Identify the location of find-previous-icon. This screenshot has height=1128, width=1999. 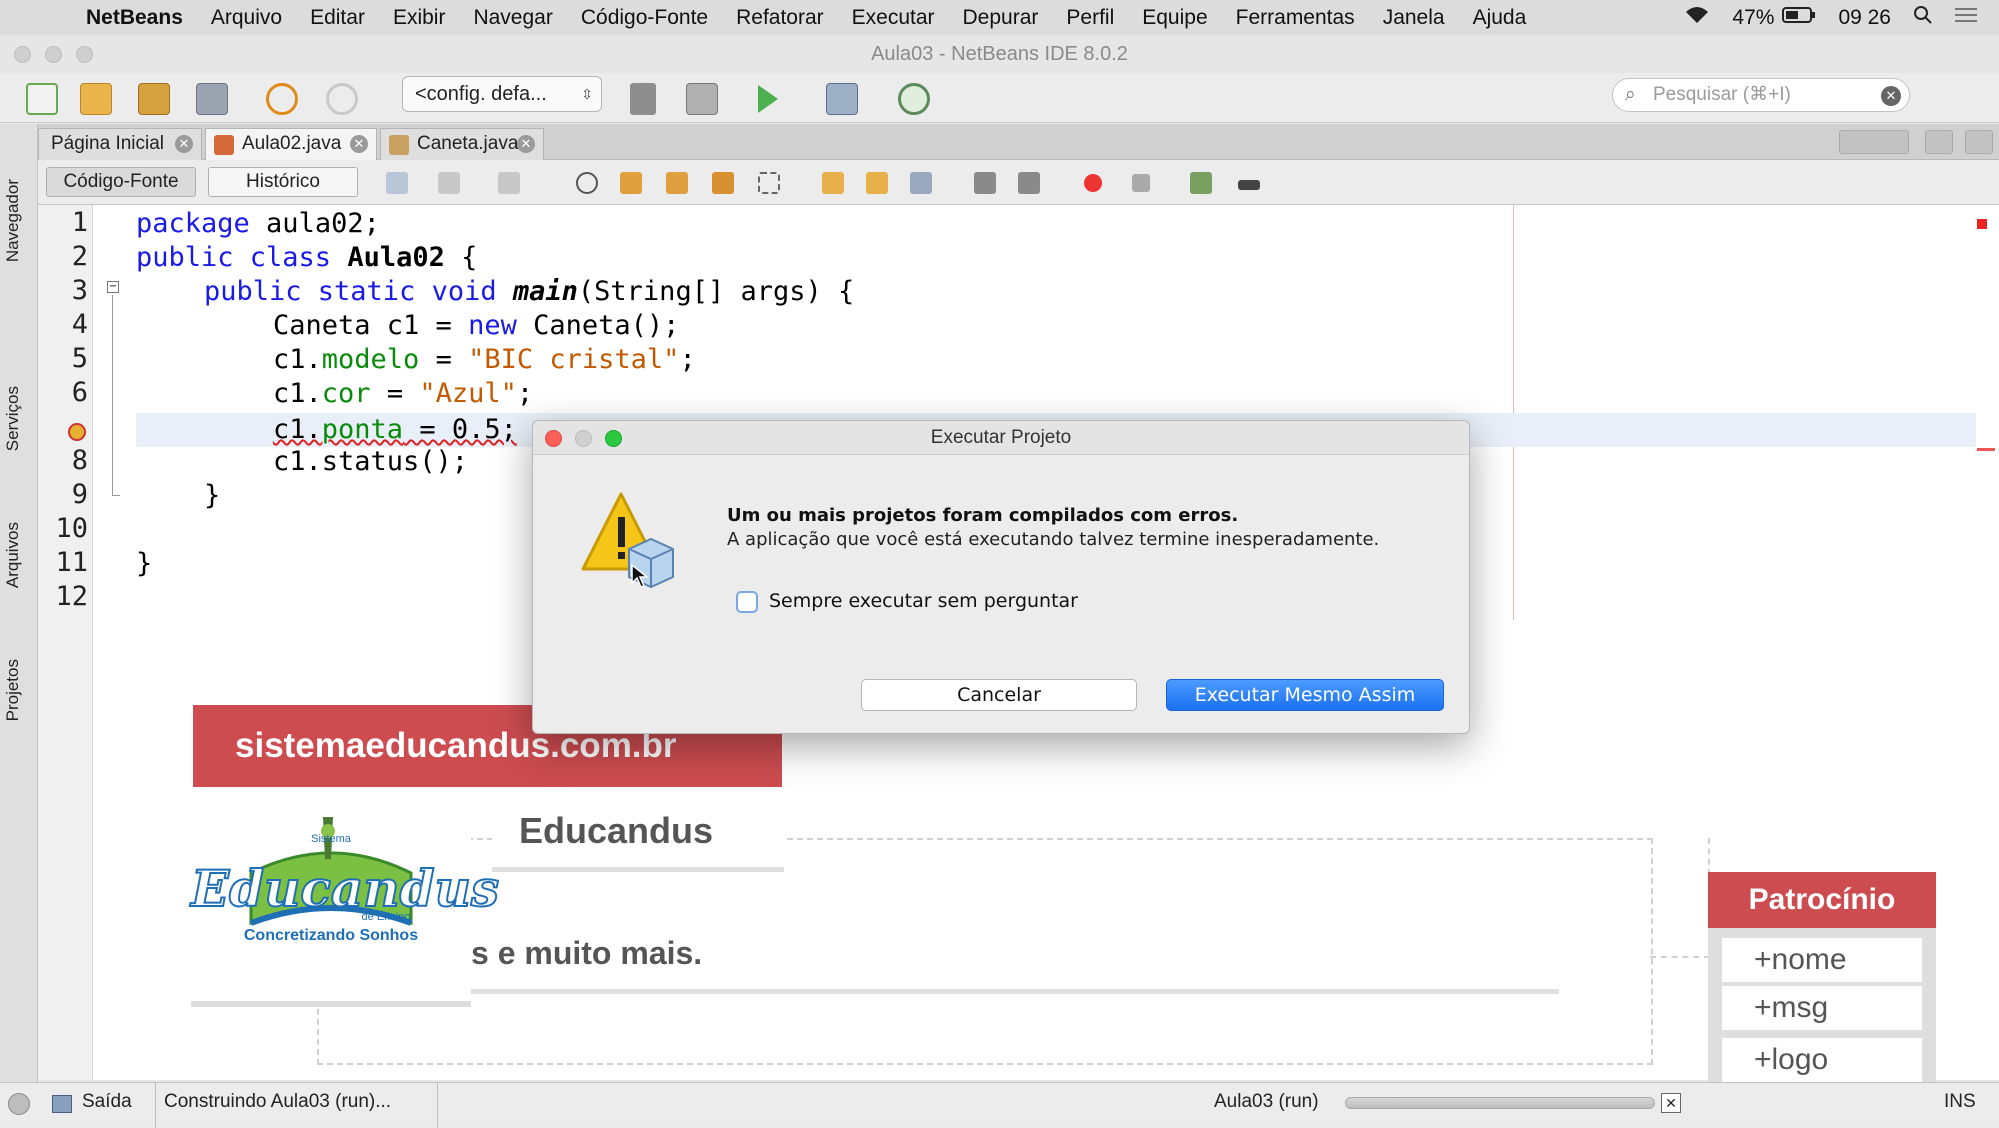
(631, 183).